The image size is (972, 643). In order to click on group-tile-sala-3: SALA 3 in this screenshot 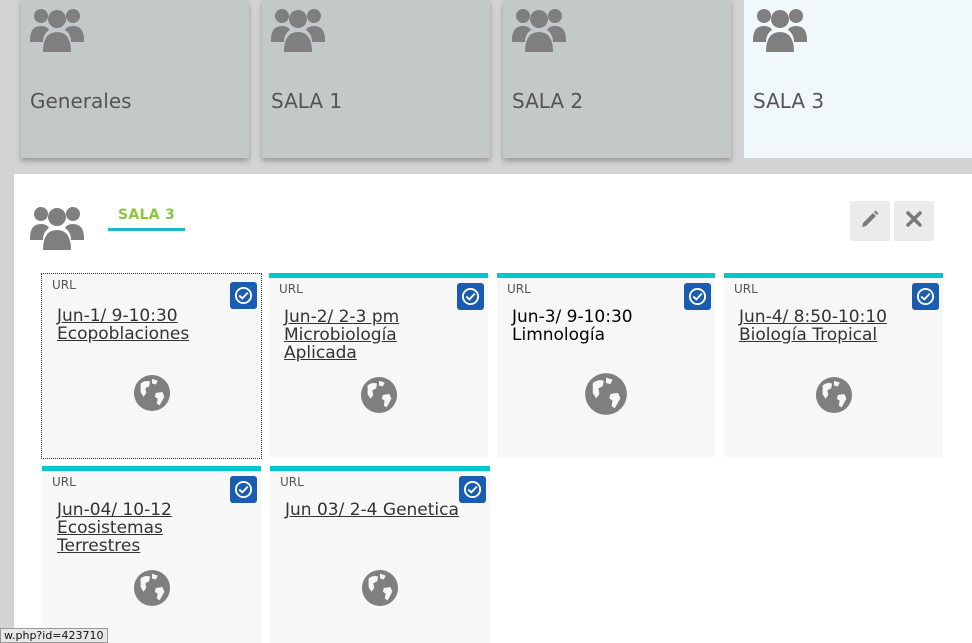, I will do `click(858, 79)`.